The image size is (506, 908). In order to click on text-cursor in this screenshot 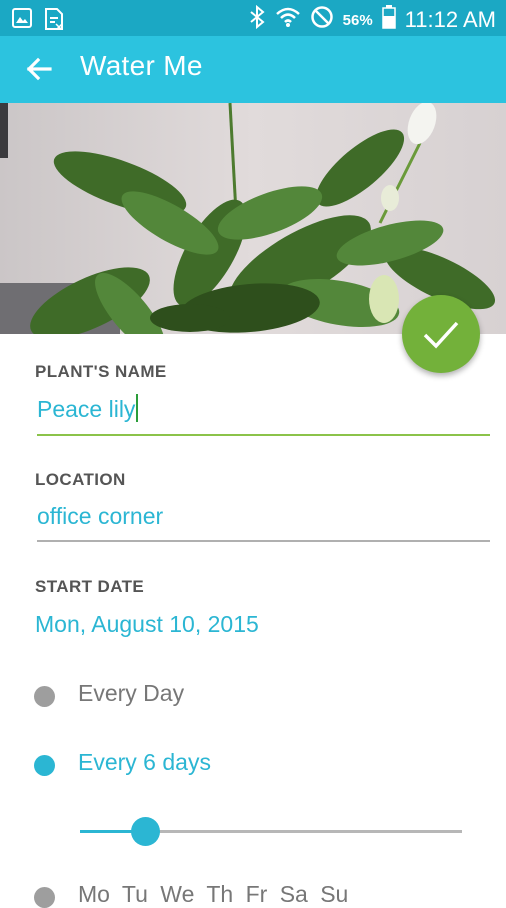, I will do `click(137, 408)`.